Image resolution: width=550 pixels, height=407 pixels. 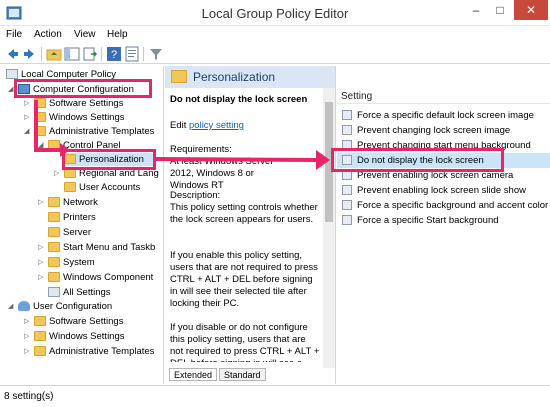 What do you see at coordinates (97, 187) in the screenshot?
I see `tree-item-user-accounts: User Accounts` at bounding box center [97, 187].